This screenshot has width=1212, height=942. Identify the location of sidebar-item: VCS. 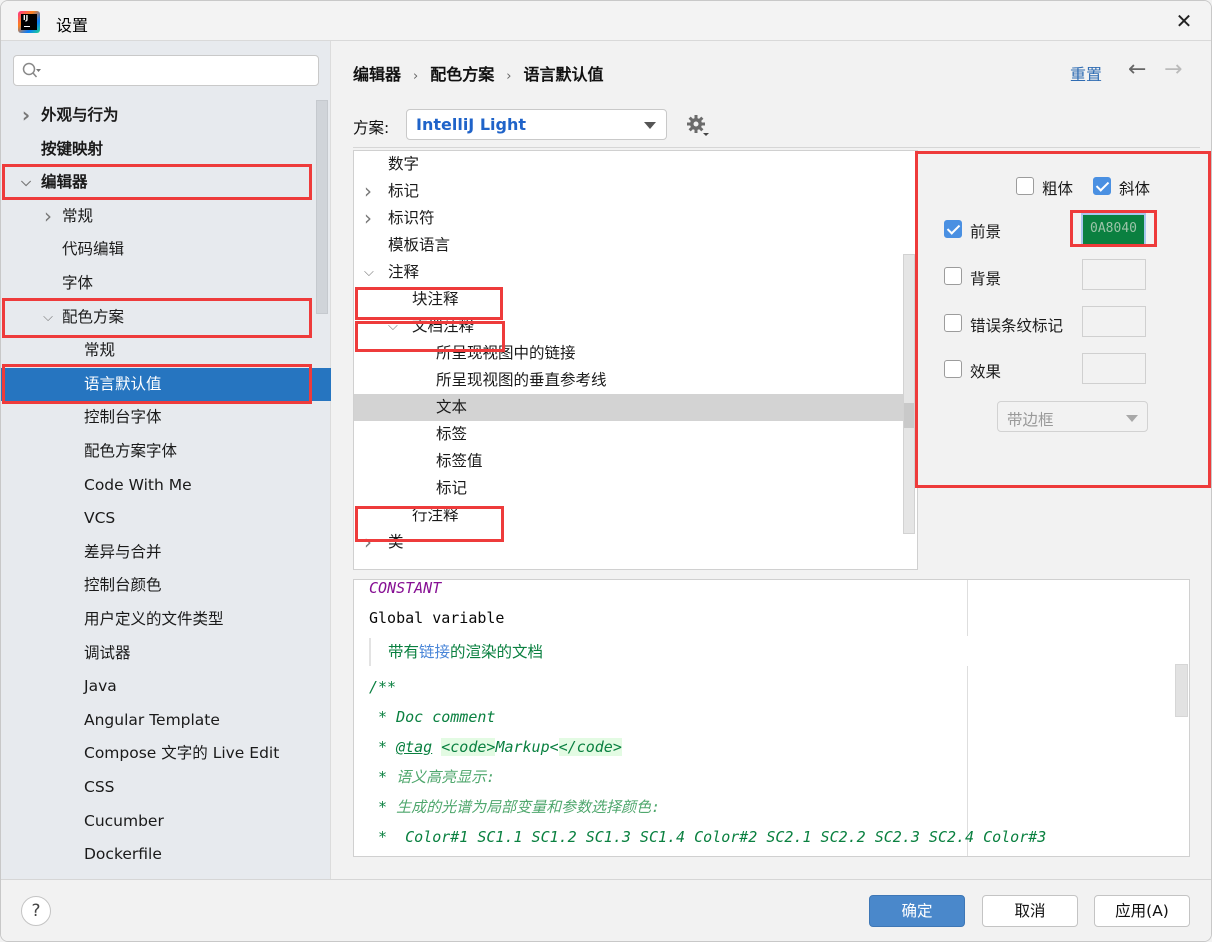
(166, 518).